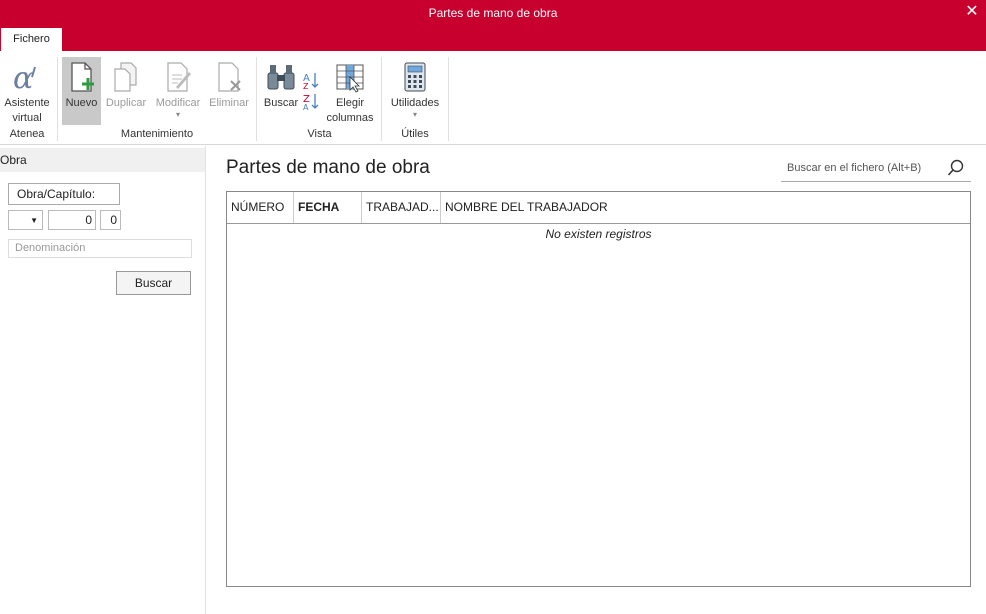 This screenshot has width=986, height=614. Describe the element at coordinates (306, 107) in the screenshot. I see `svg-text: A` at that location.